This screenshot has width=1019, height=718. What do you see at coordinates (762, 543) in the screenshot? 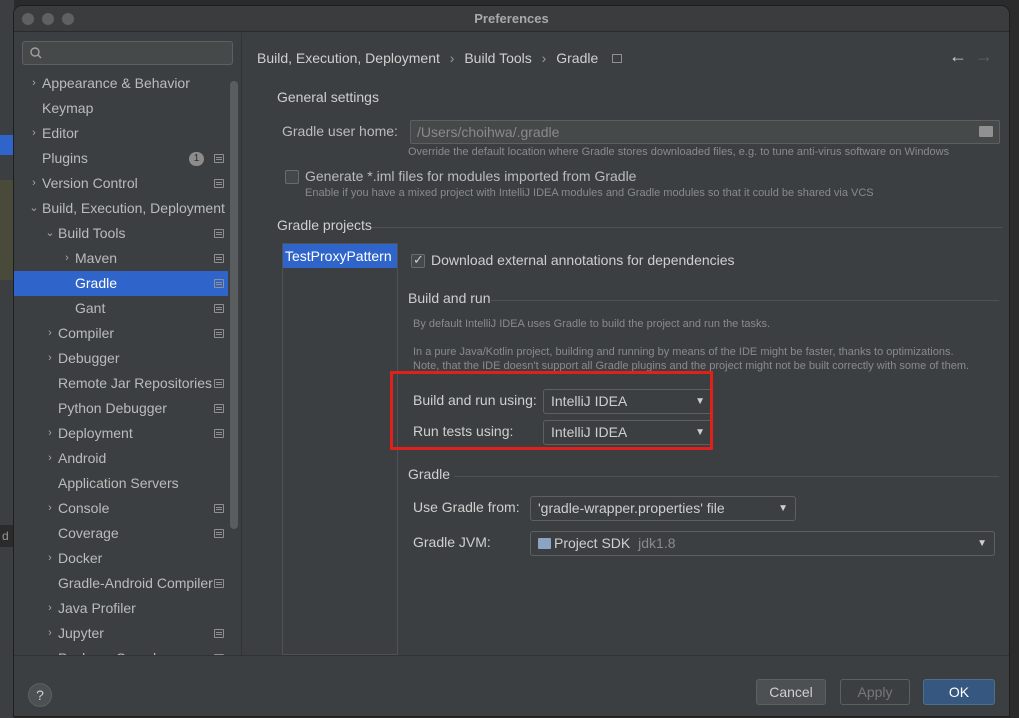
I see `gradle-jvm-dropdown: Project SDK jdk1.8 ▼` at bounding box center [762, 543].